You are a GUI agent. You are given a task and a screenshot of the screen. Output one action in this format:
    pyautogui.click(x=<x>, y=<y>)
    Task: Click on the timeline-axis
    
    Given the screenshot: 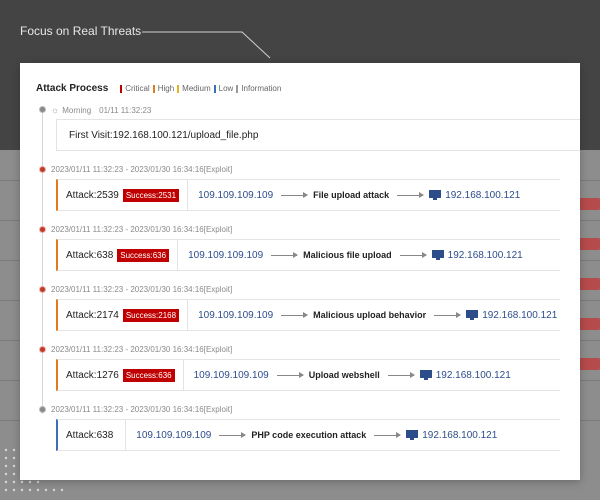 What is the action you would take?
    pyautogui.click(x=42, y=261)
    